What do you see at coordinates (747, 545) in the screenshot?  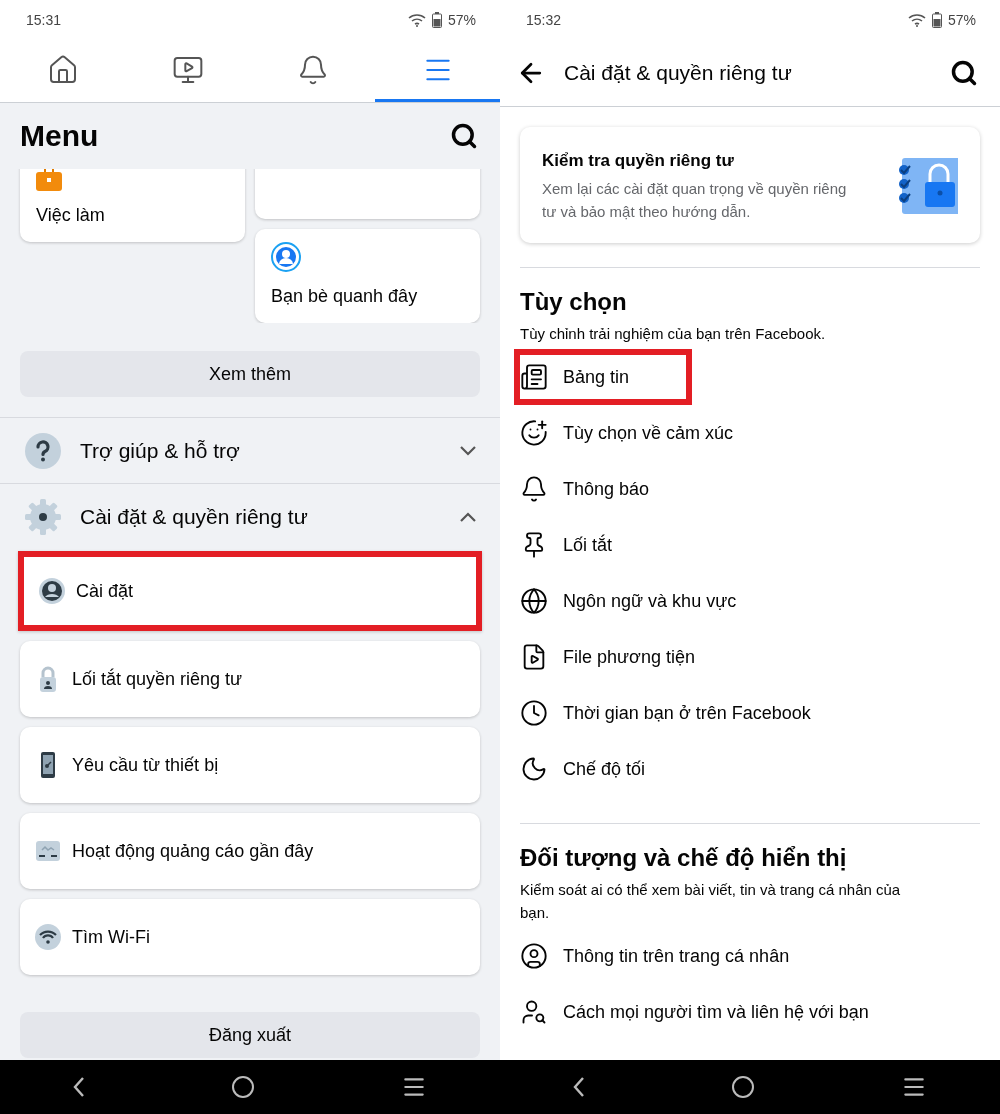 I see `settings-item: Lối tắt` at bounding box center [747, 545].